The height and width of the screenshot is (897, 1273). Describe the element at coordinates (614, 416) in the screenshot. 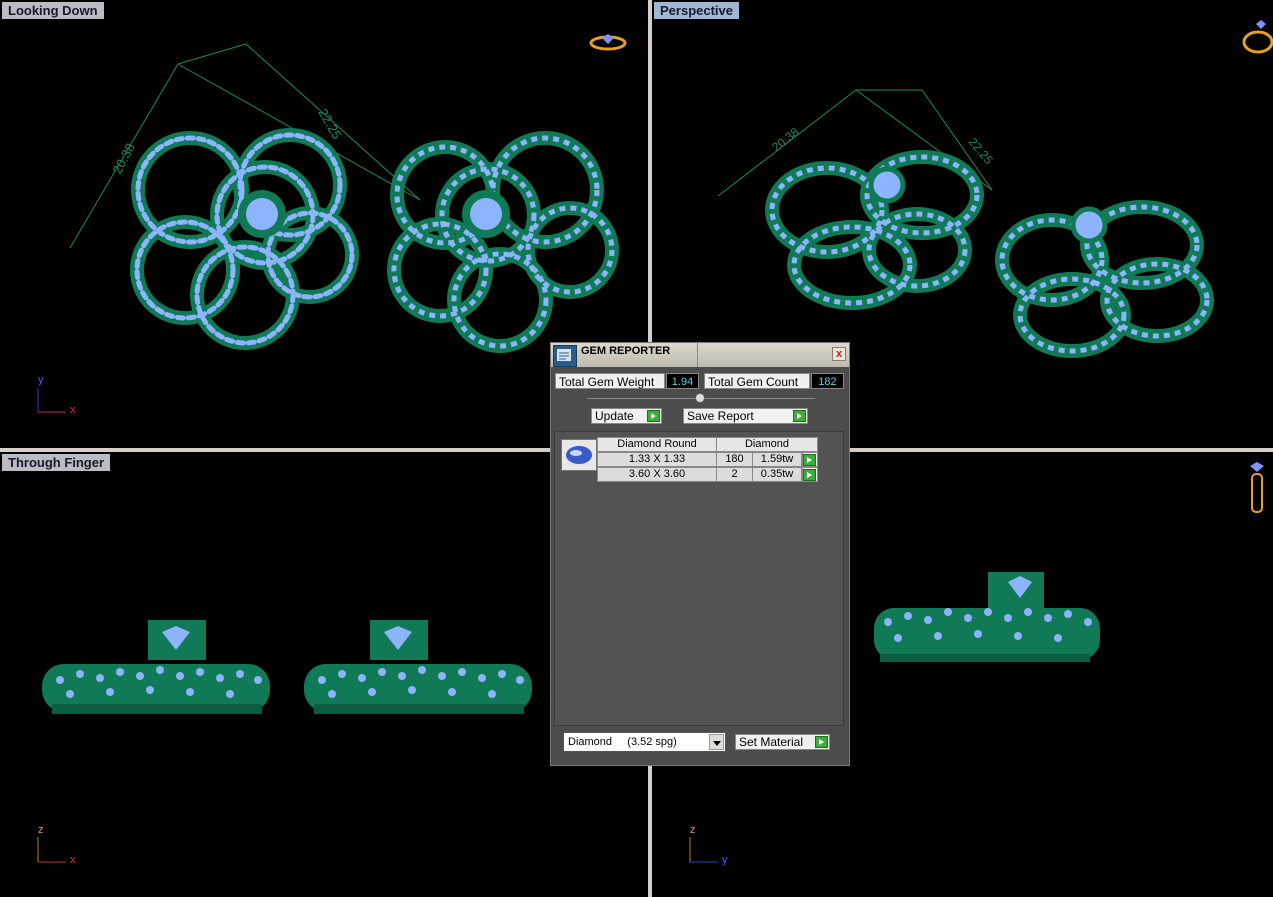

I see `update-button-label: Update` at that location.